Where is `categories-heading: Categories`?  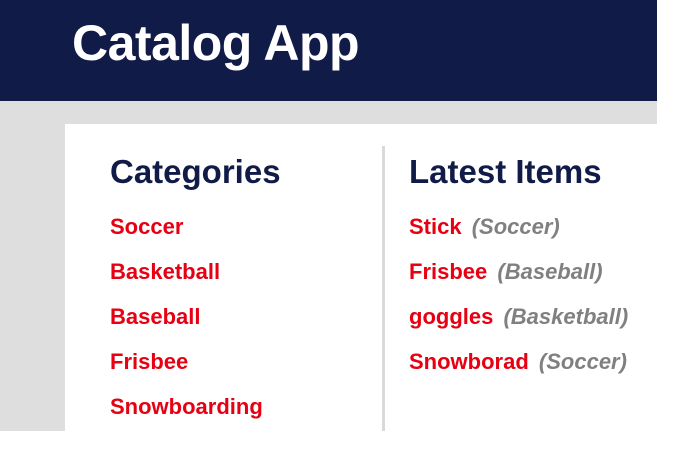 categories-heading: Categories is located at coordinates (195, 171).